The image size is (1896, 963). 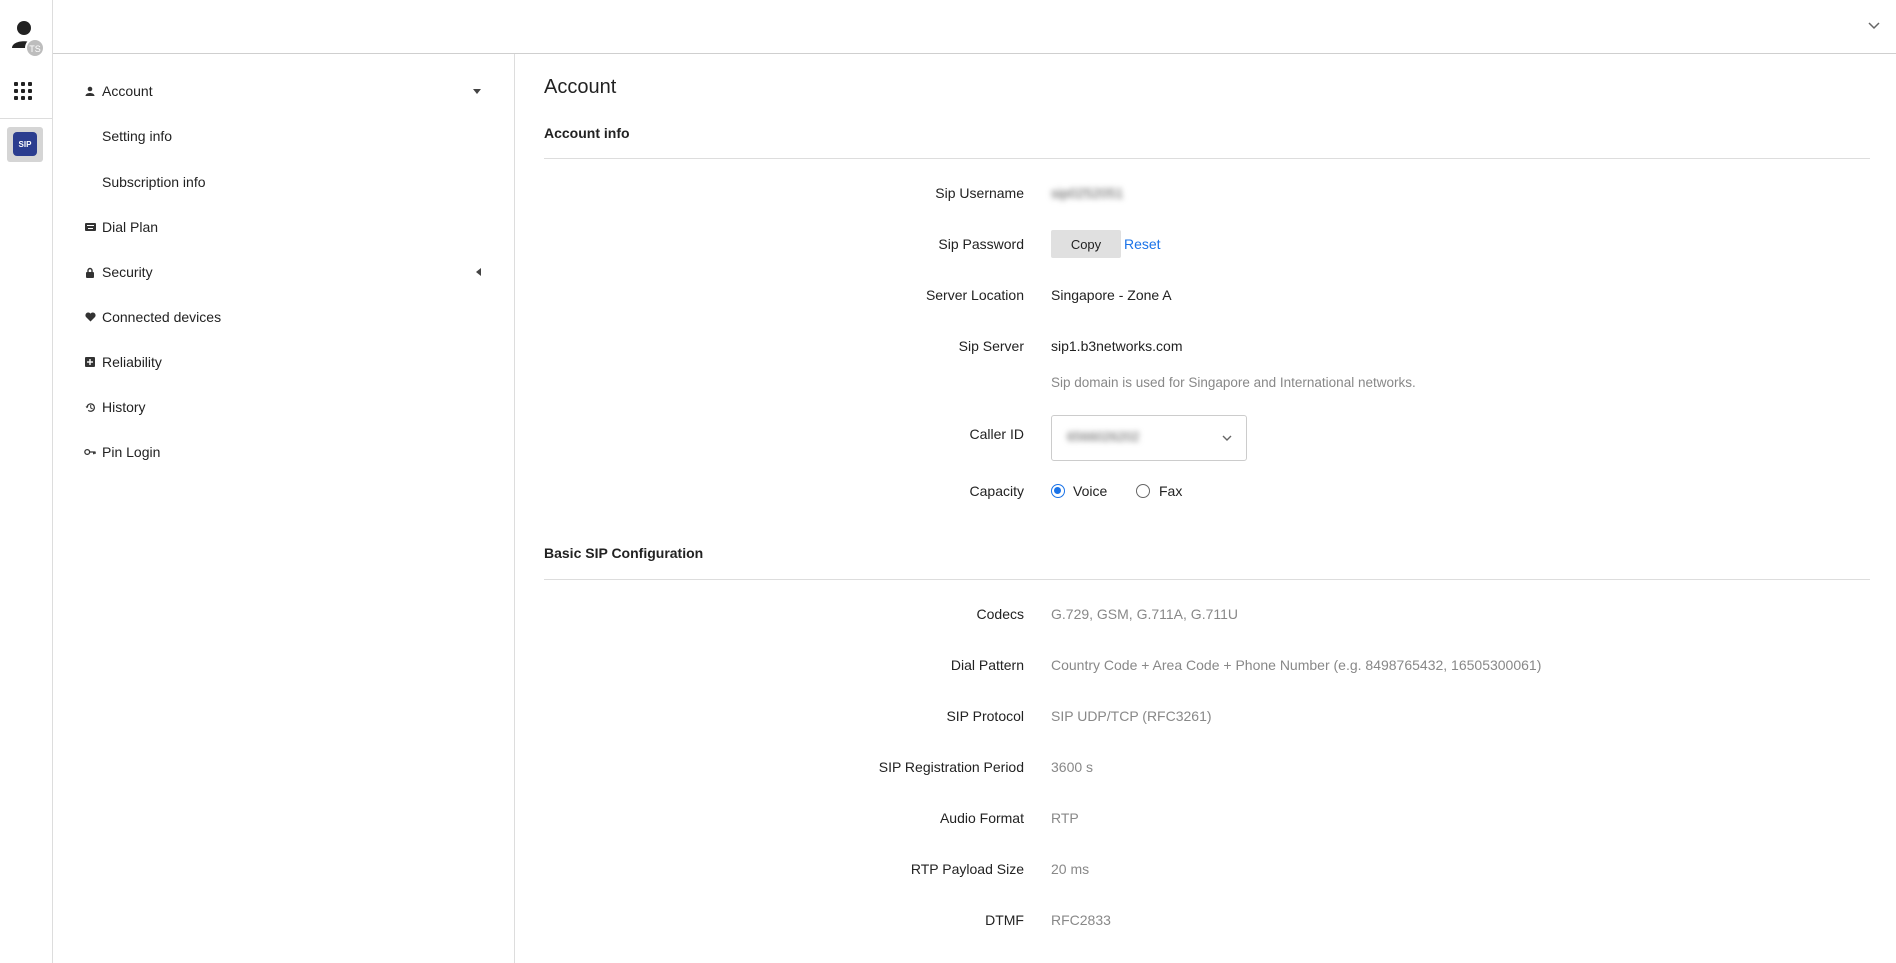 I want to click on sip-protocol-label: SIP Protocol, so click(x=985, y=716).